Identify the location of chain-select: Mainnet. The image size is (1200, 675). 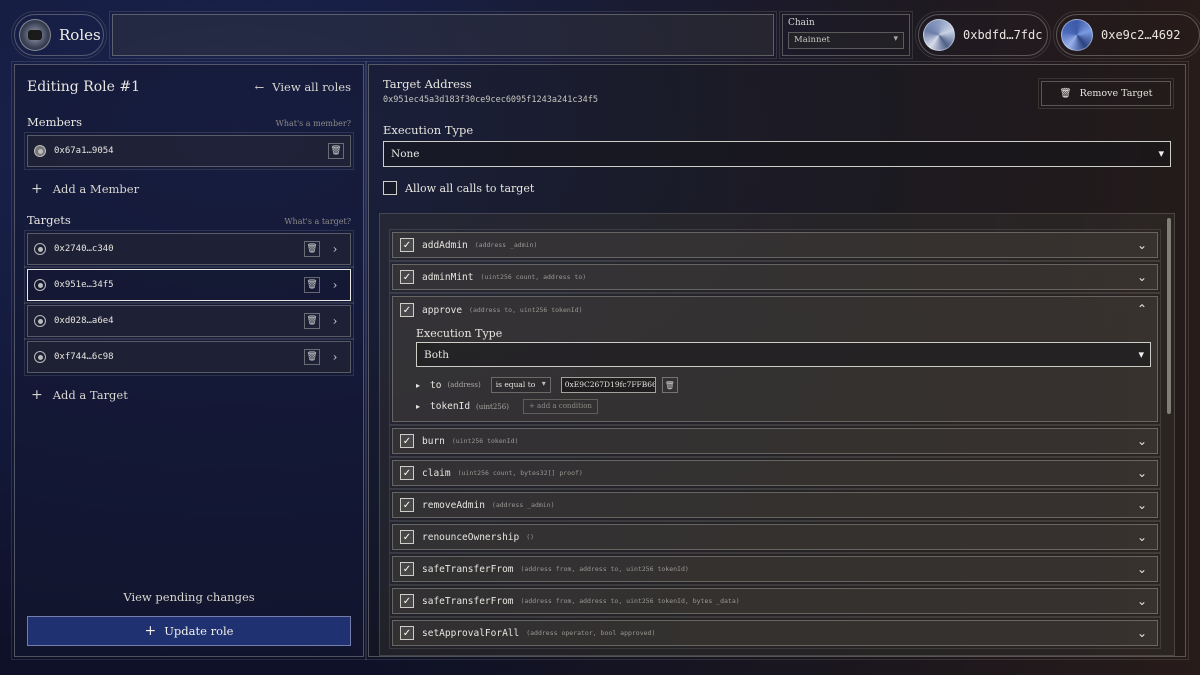
(846, 40).